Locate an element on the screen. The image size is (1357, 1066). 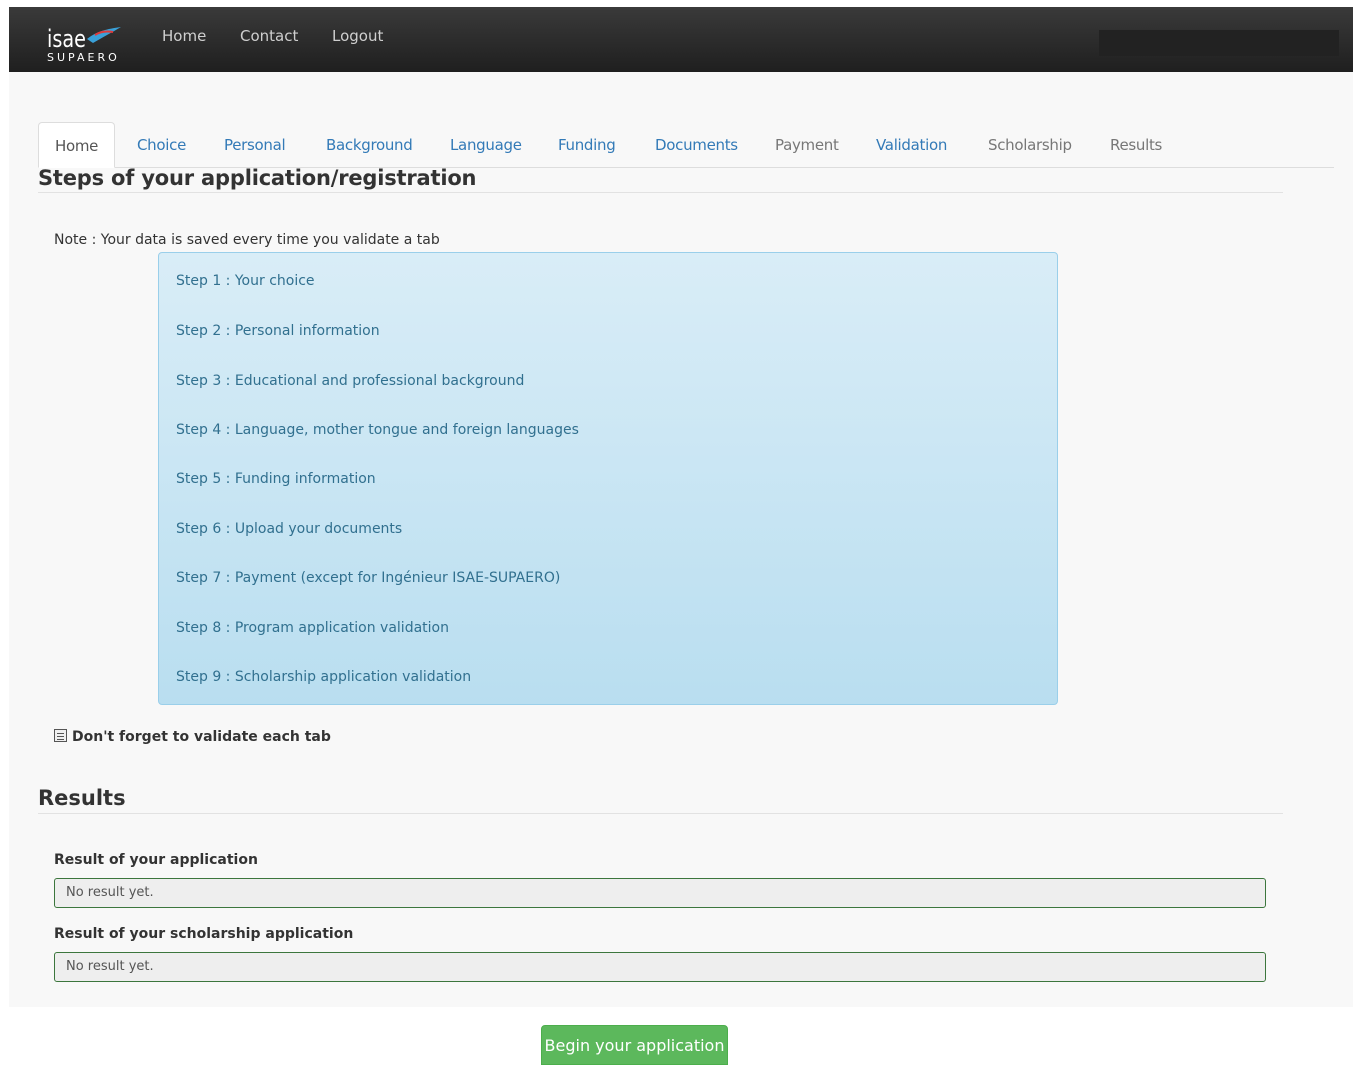
results-heading: Results is located at coordinates (82, 798).